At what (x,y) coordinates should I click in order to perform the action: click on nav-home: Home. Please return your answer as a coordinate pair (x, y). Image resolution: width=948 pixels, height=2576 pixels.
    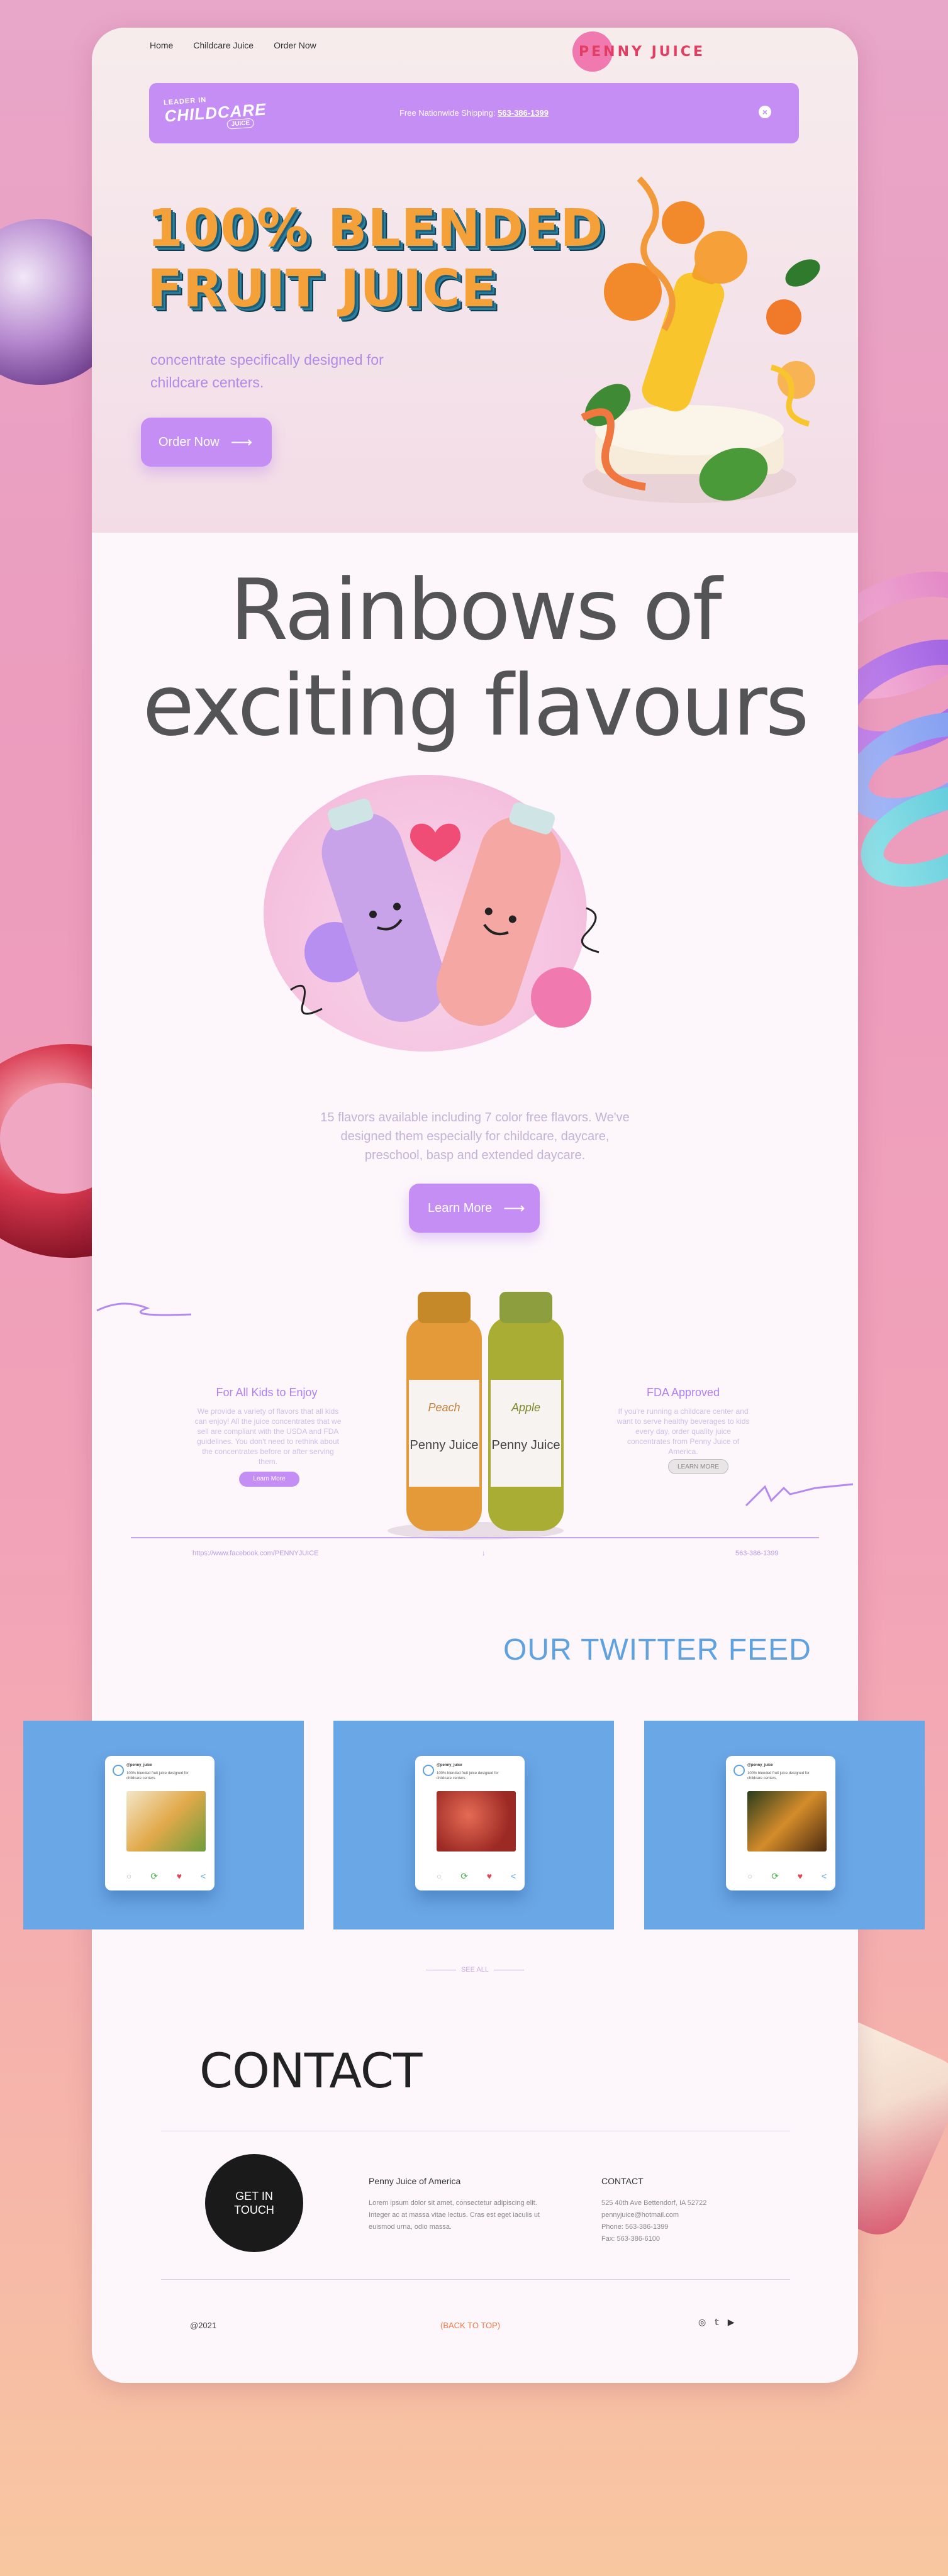
    Looking at the image, I should click on (161, 45).